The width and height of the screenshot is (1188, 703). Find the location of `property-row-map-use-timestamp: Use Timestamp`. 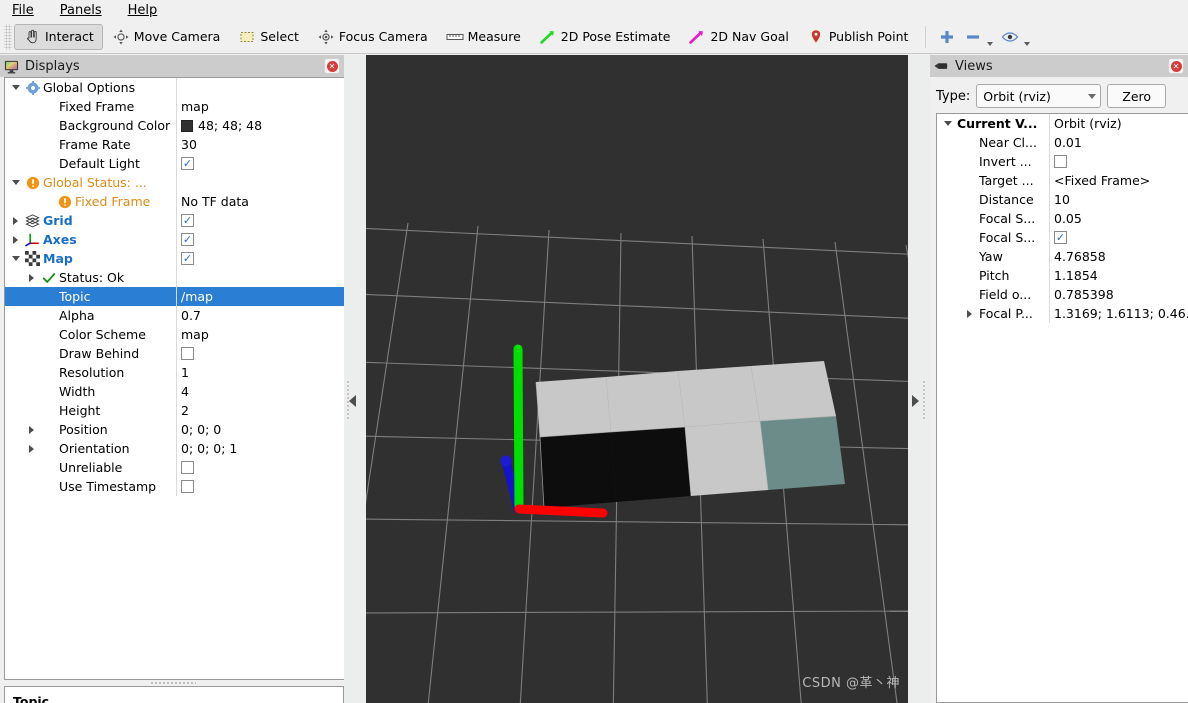

property-row-map-use-timestamp: Use Timestamp is located at coordinates (174, 486).